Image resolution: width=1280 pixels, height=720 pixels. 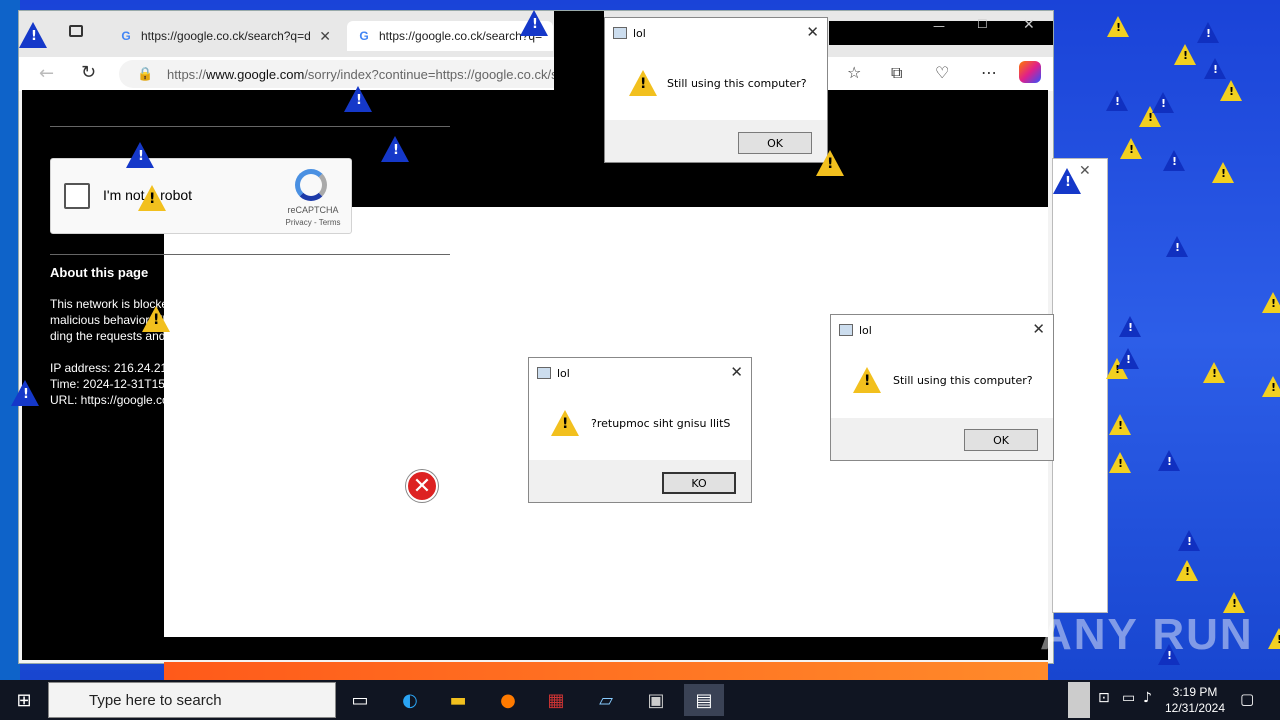 I want to click on ip-address: IP address: 216.24.216.49, so click(x=120, y=368).